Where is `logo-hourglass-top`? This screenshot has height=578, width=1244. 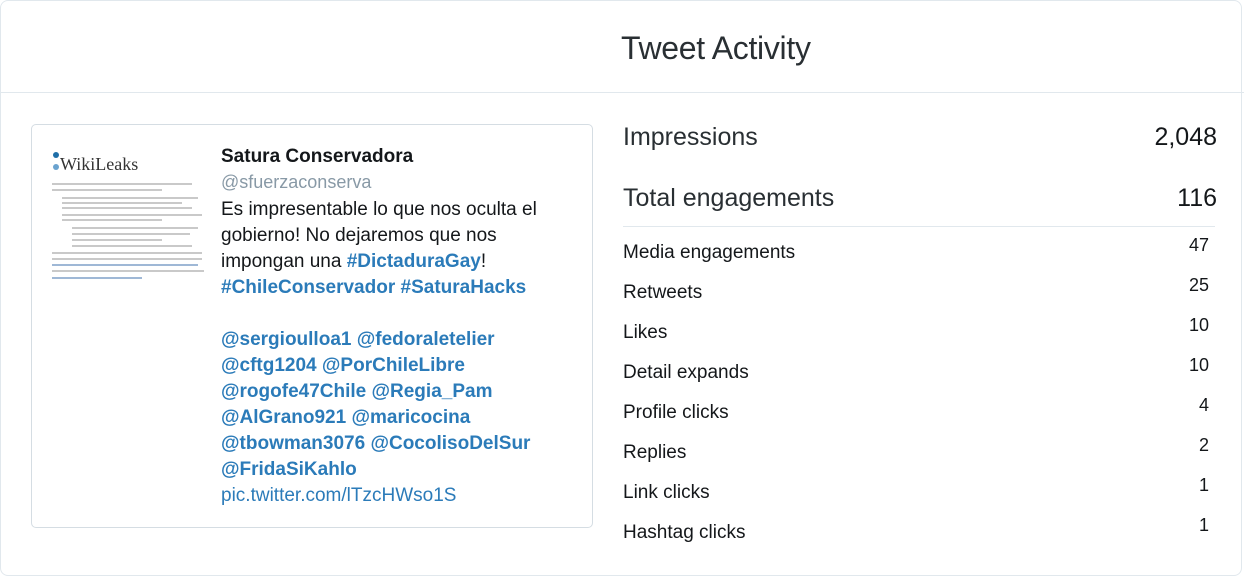
logo-hourglass-top is located at coordinates (56, 155).